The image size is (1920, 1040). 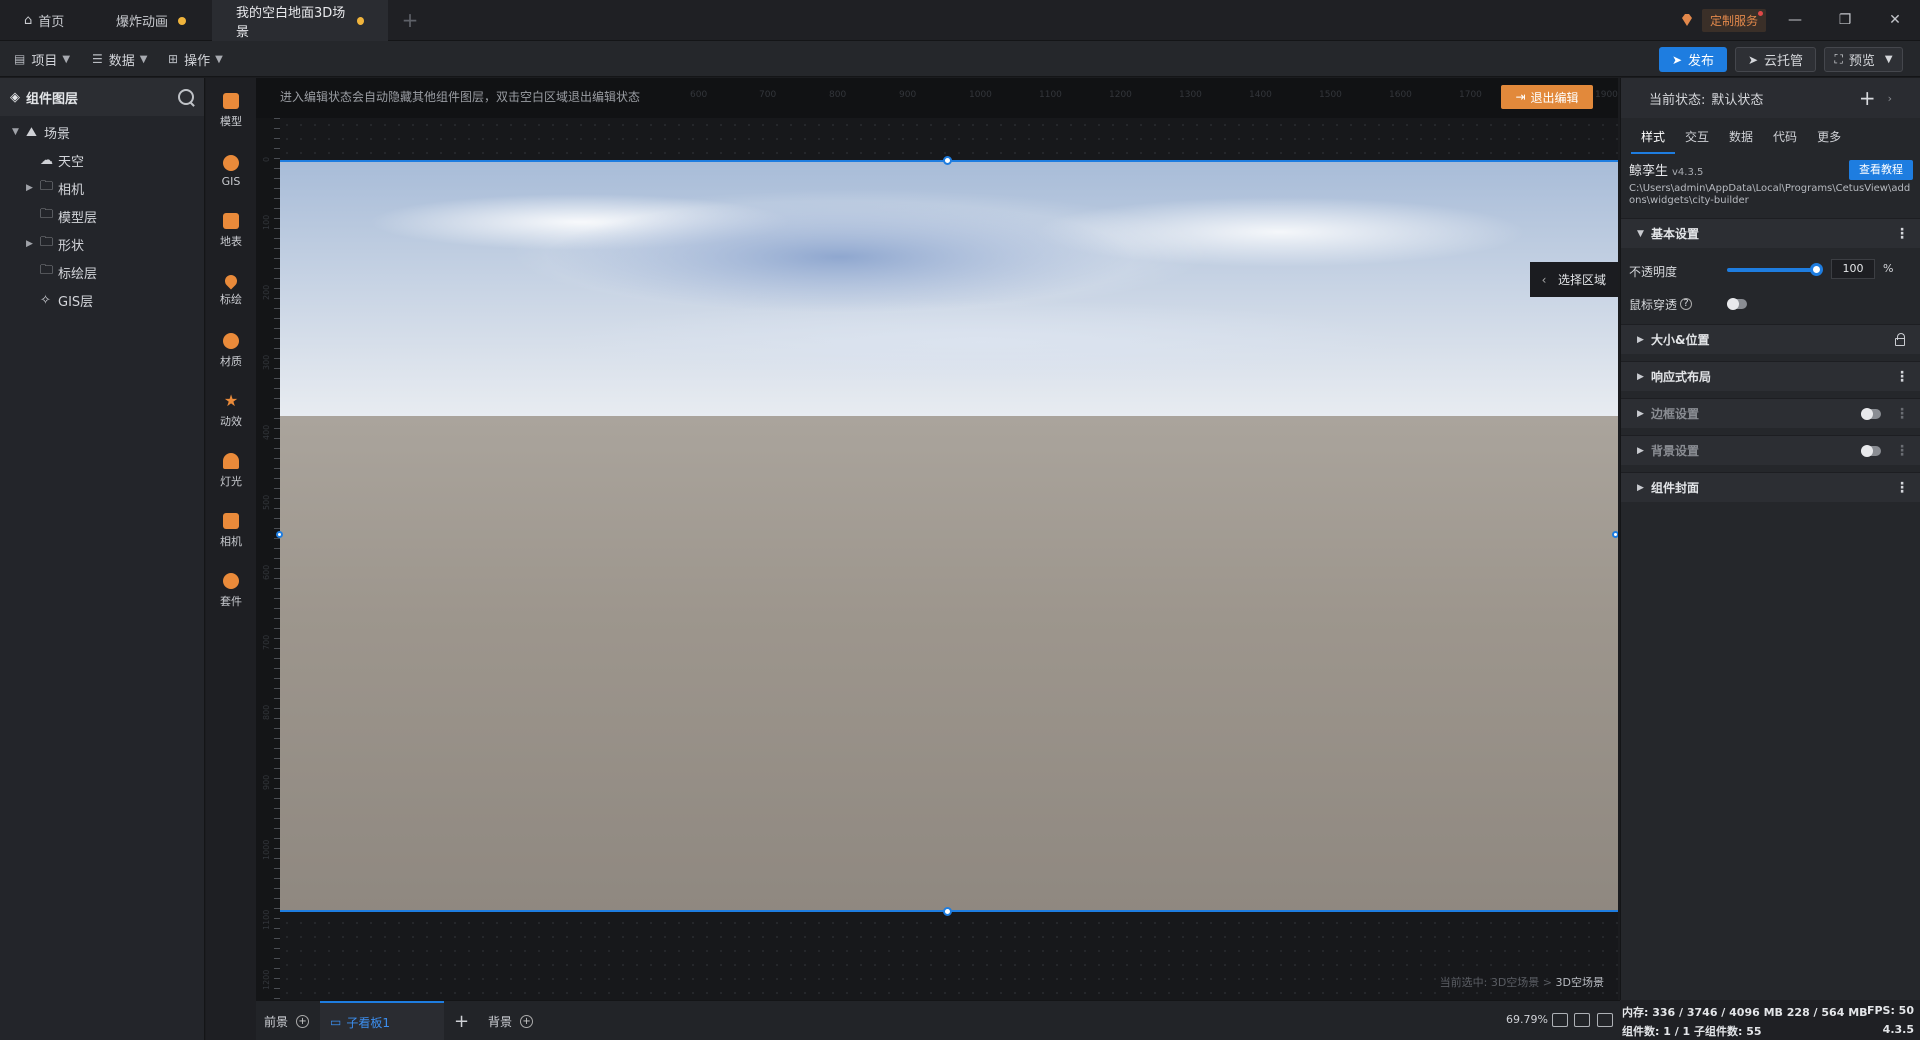 I want to click on folder-icon: 🗀, so click(x=47, y=270).